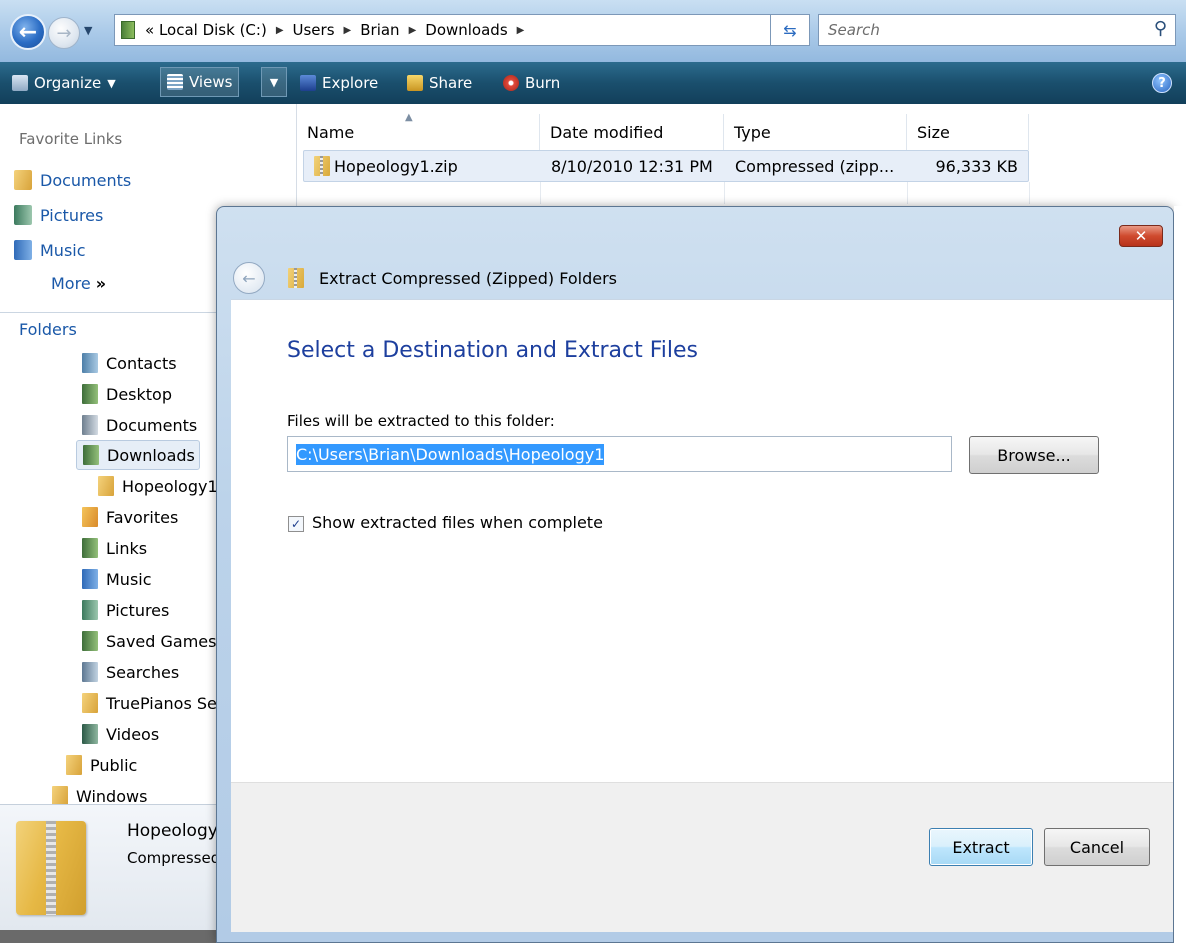 The width and height of the screenshot is (1186, 943). What do you see at coordinates (64, 33) in the screenshot?
I see `forward-arrow-icon: →` at bounding box center [64, 33].